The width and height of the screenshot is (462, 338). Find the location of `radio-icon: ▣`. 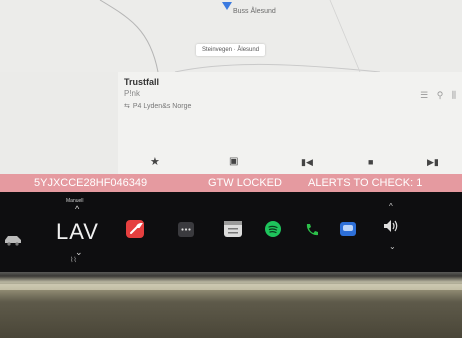

radio-icon: ▣ is located at coordinates (233, 162).